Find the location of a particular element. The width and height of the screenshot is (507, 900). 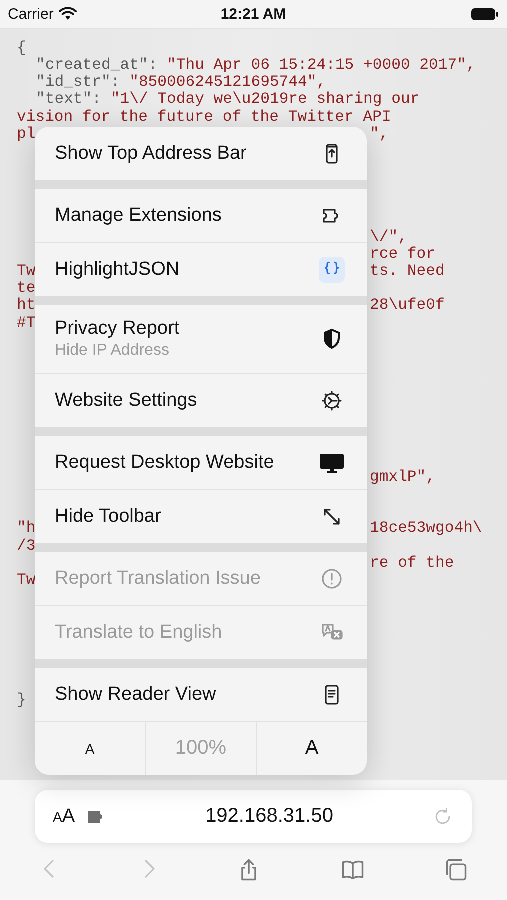

menu-item-label: Privacy Report is located at coordinates (117, 329).